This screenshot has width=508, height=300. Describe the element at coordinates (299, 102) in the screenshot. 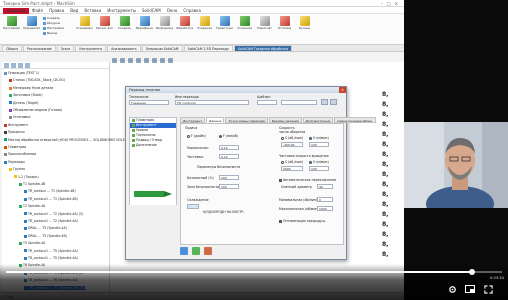

I see `template-name-field` at that location.